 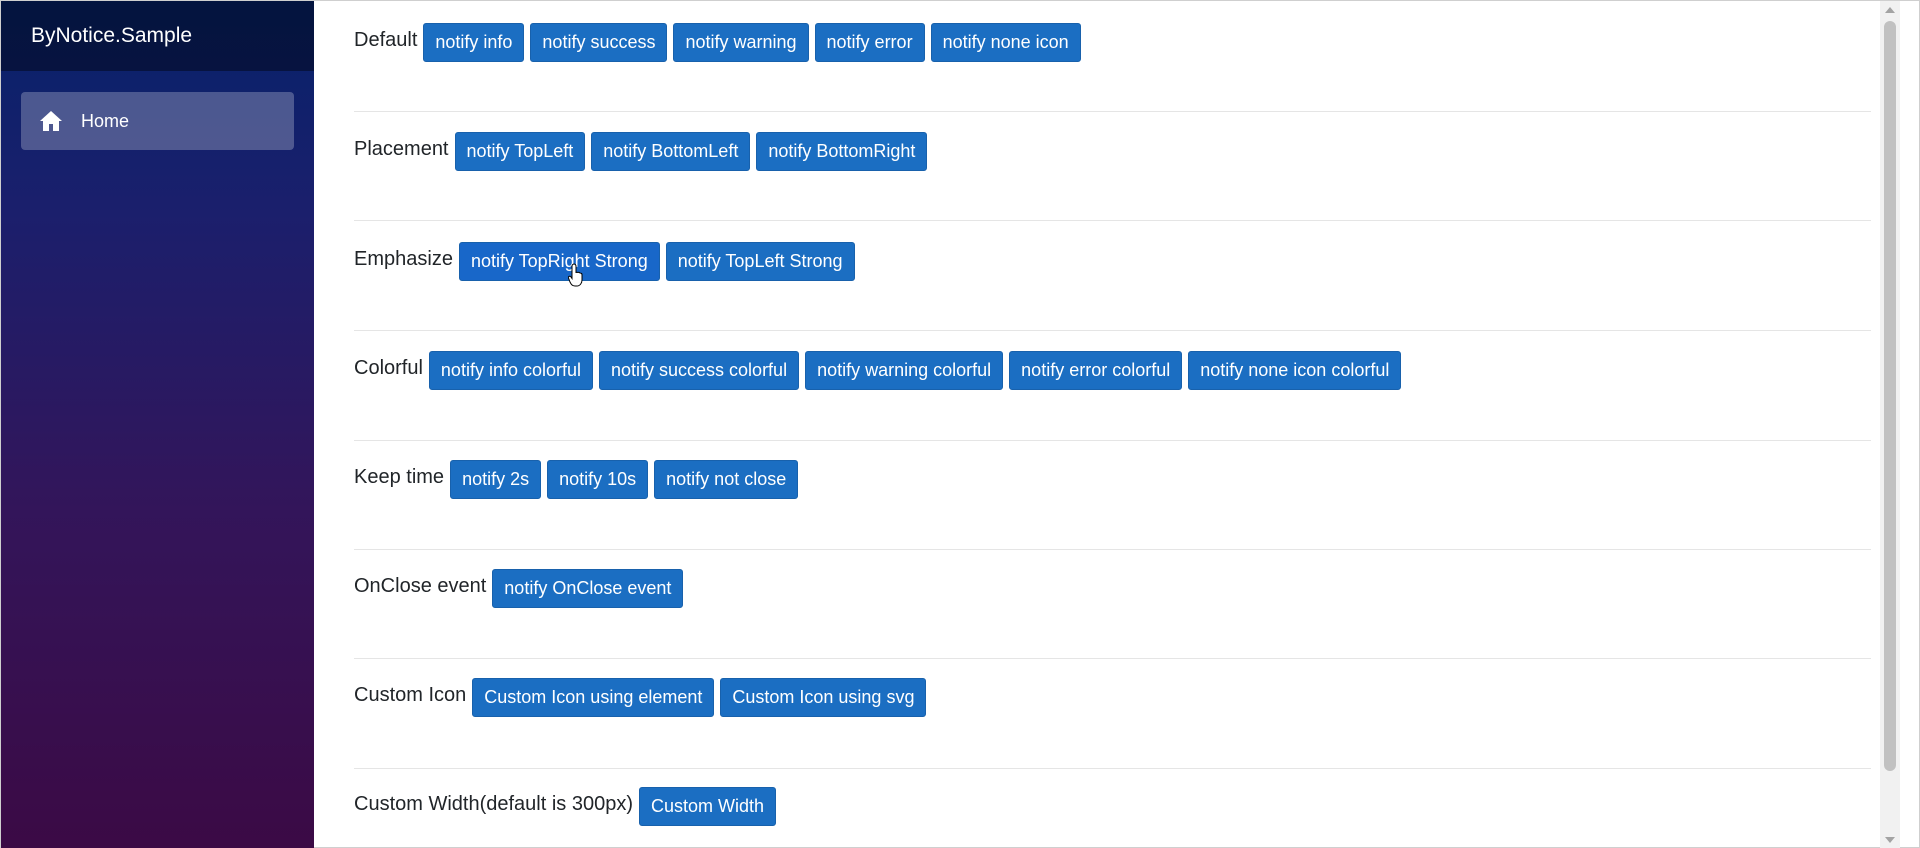 What do you see at coordinates (157, 121) in the screenshot?
I see `sidebar-item-home: Home` at bounding box center [157, 121].